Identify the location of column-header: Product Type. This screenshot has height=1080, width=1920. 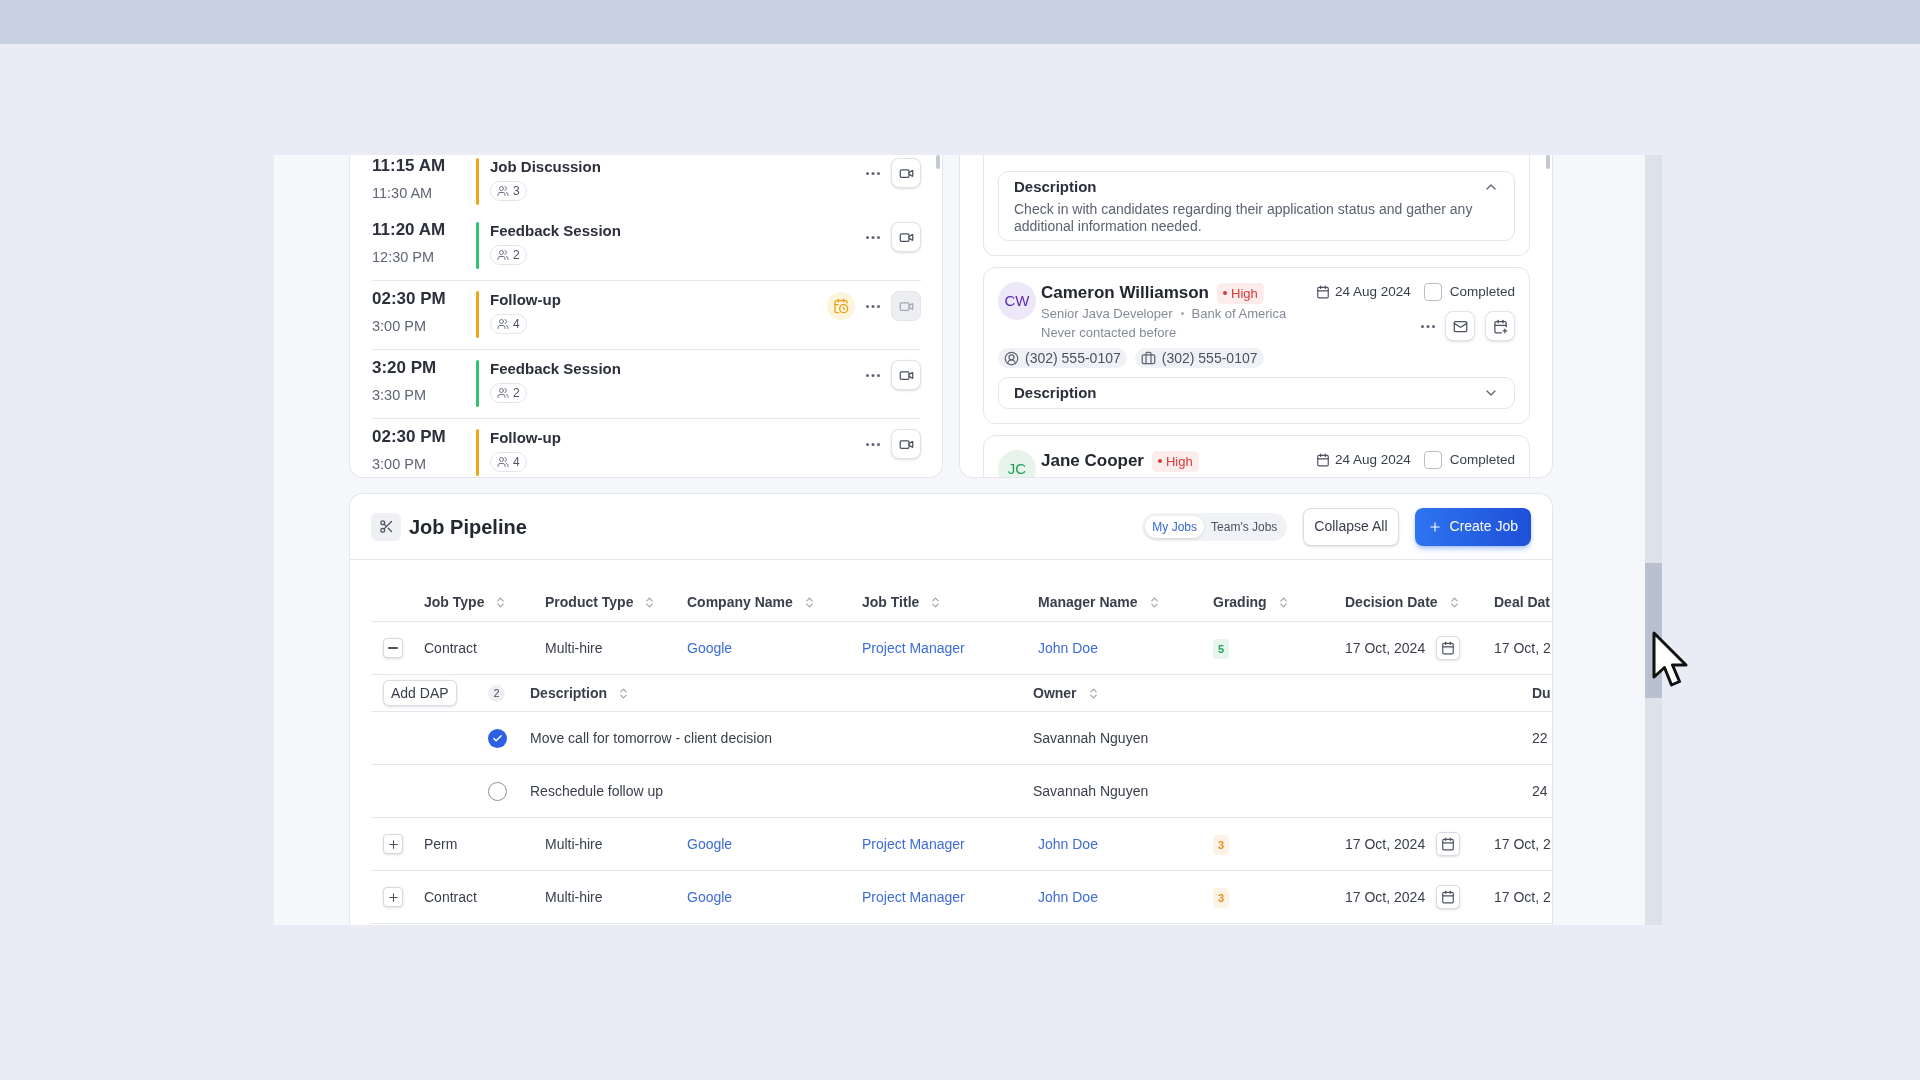
(589, 602).